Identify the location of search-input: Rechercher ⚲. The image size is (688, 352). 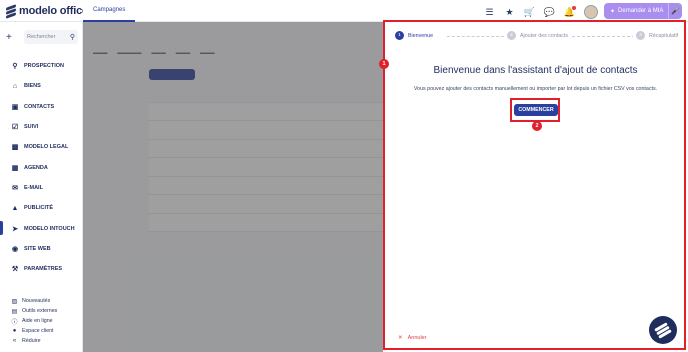
(51, 37).